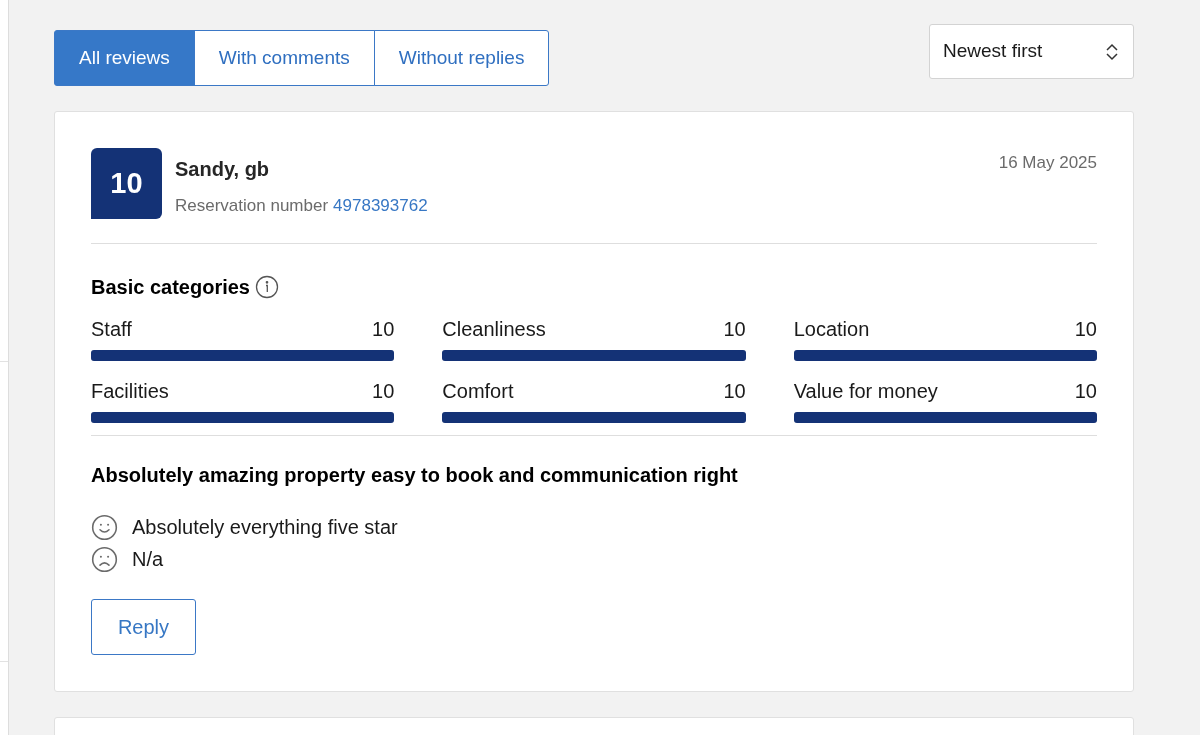 The image size is (1200, 735). I want to click on category-label: Comfort, so click(478, 391).